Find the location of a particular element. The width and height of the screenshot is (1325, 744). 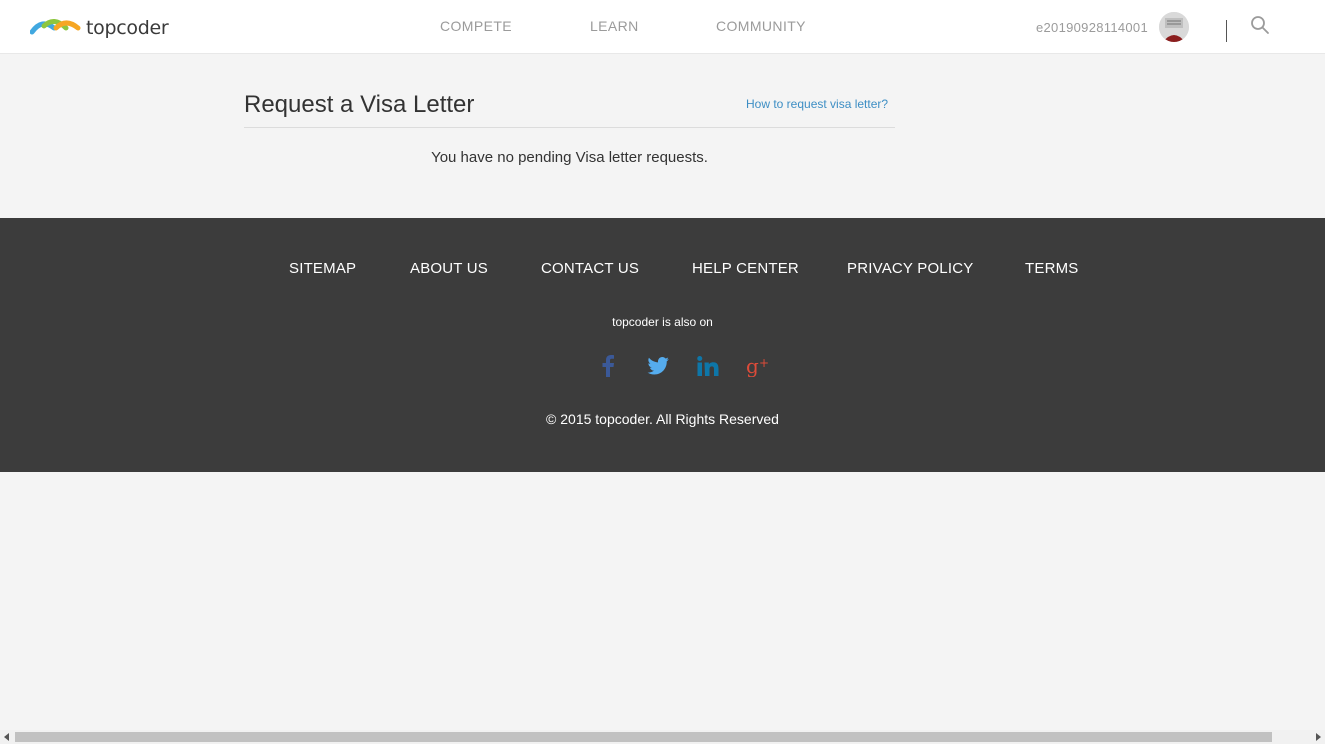

avatar-image is located at coordinates (1174, 27).